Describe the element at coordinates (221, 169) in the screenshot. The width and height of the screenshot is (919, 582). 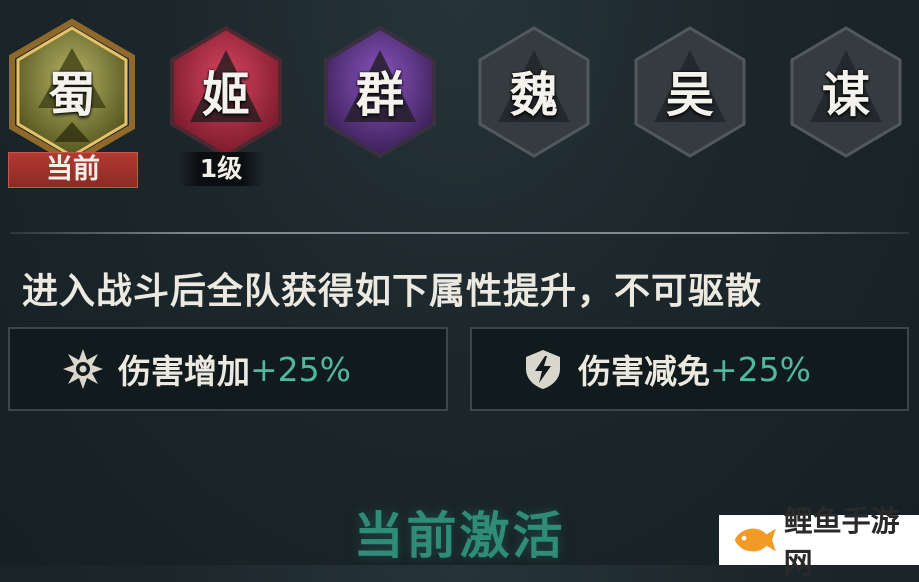
I see `faction-level-tag: 1级` at that location.